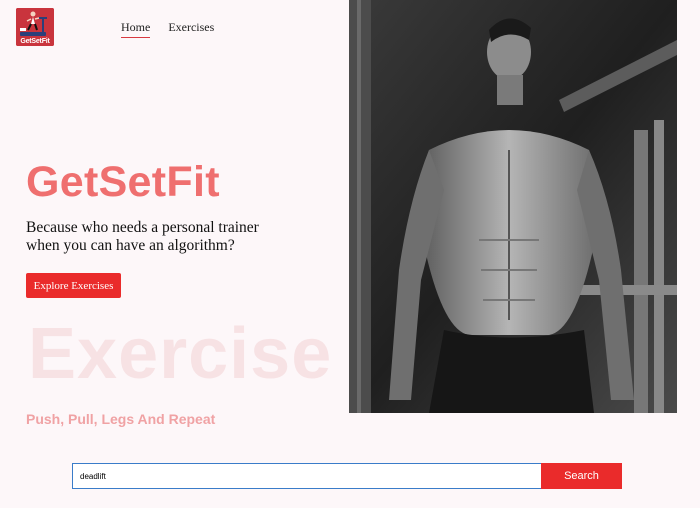  Describe the element at coordinates (306, 476) in the screenshot. I see `search-input` at that location.